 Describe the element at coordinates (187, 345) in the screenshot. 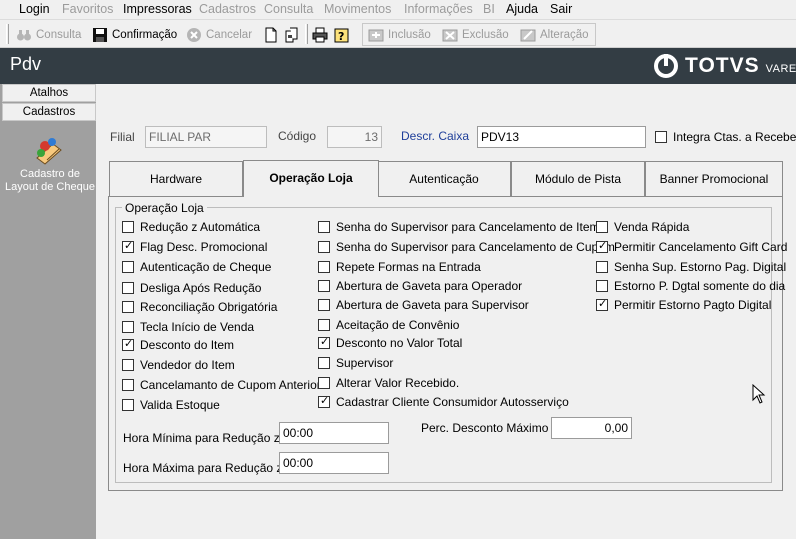

I see `option-label: Desconto do Item` at that location.